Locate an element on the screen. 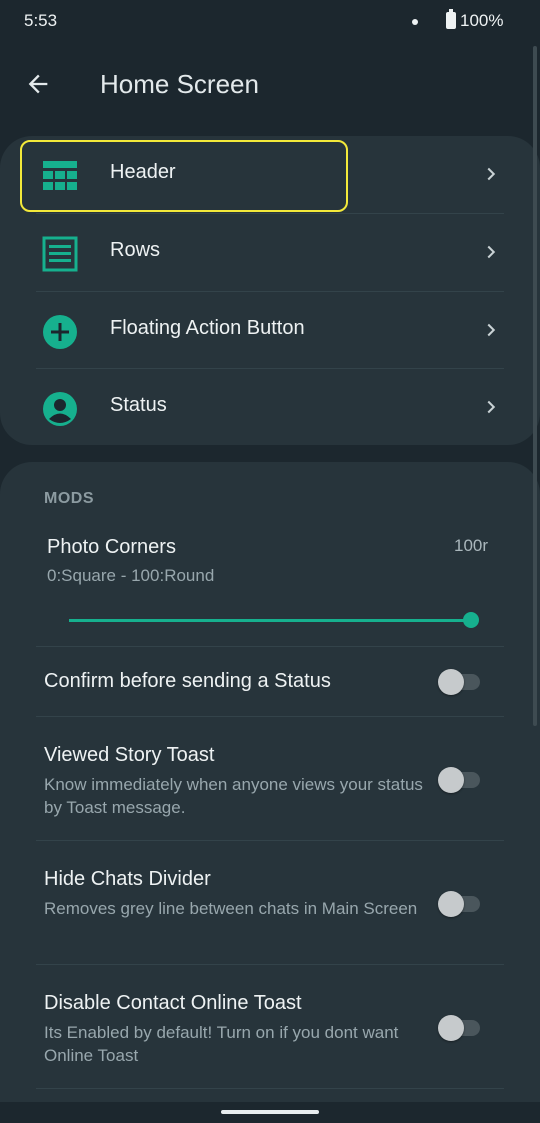  notification-dot-icon is located at coordinates (415, 22).